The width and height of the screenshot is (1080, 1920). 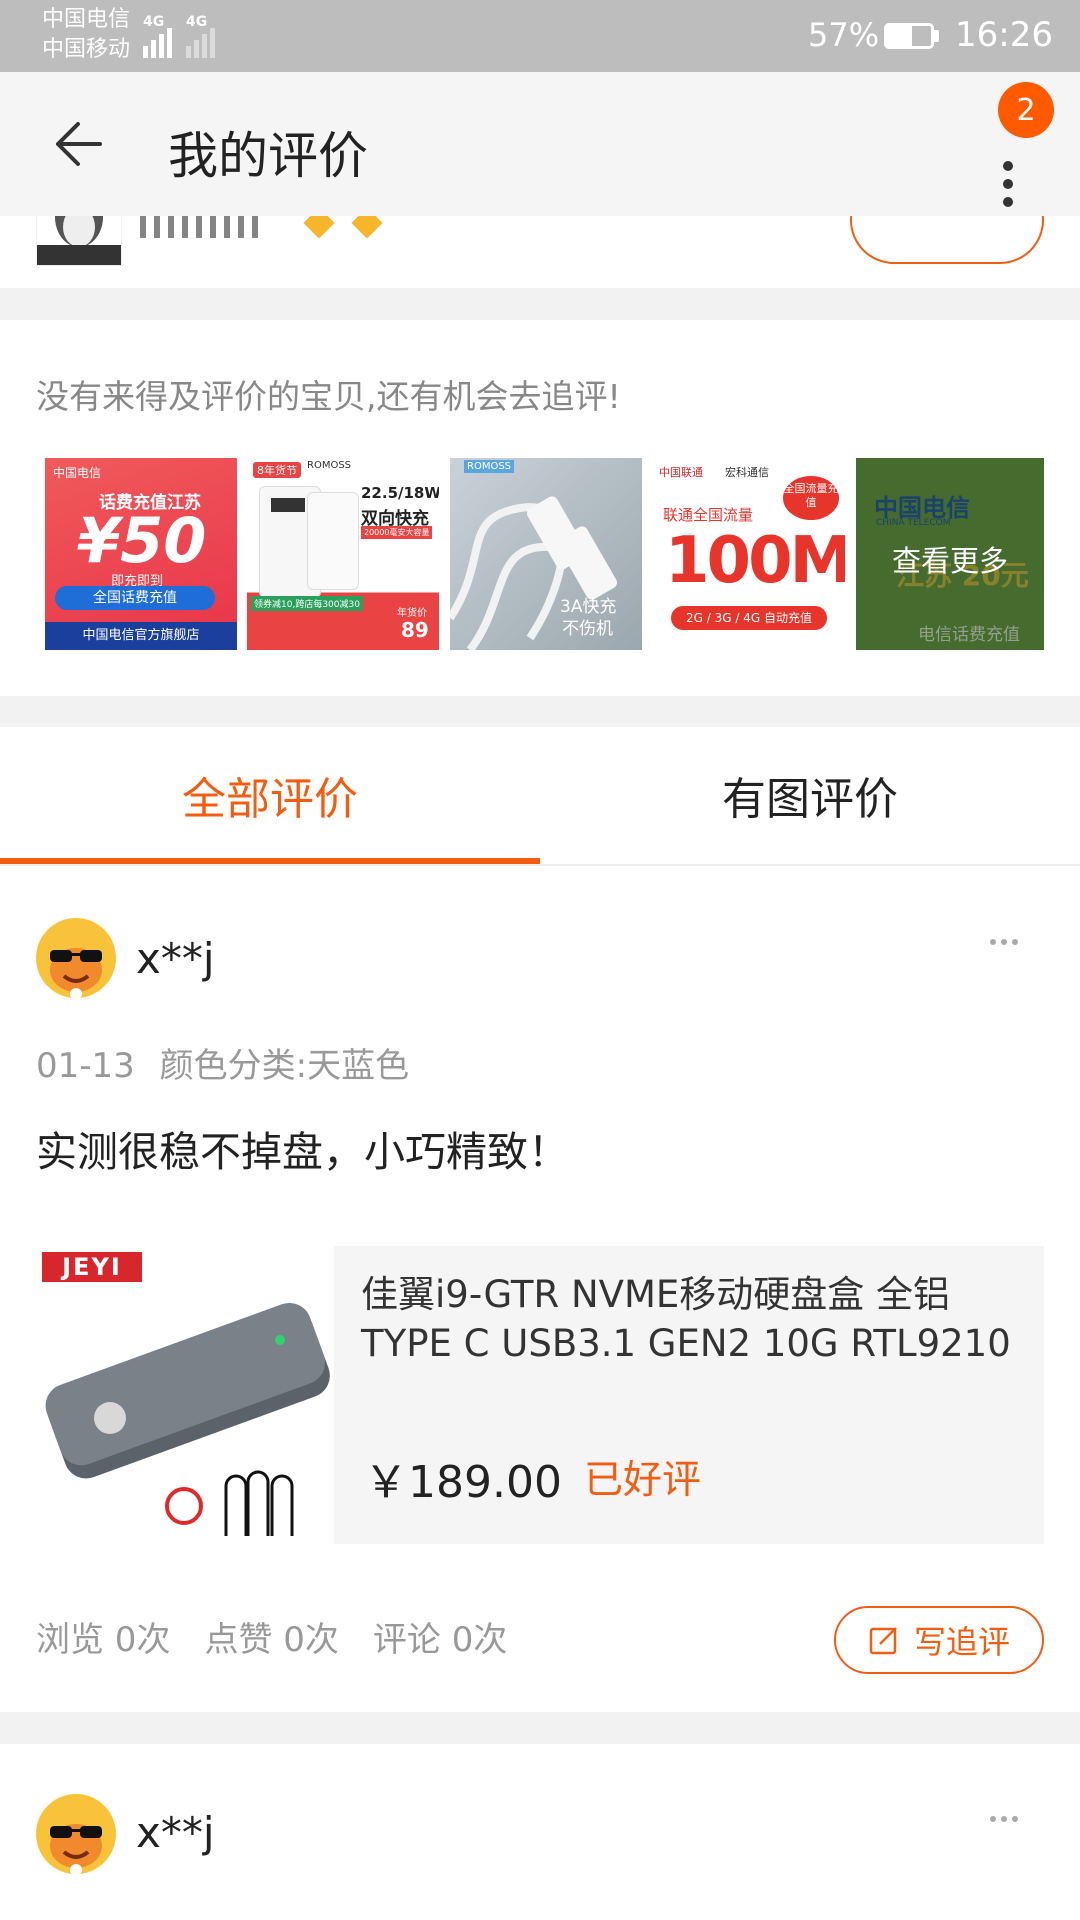 What do you see at coordinates (86, 19) in the screenshot?
I see `carrier-label-telecom: 中国电信` at bounding box center [86, 19].